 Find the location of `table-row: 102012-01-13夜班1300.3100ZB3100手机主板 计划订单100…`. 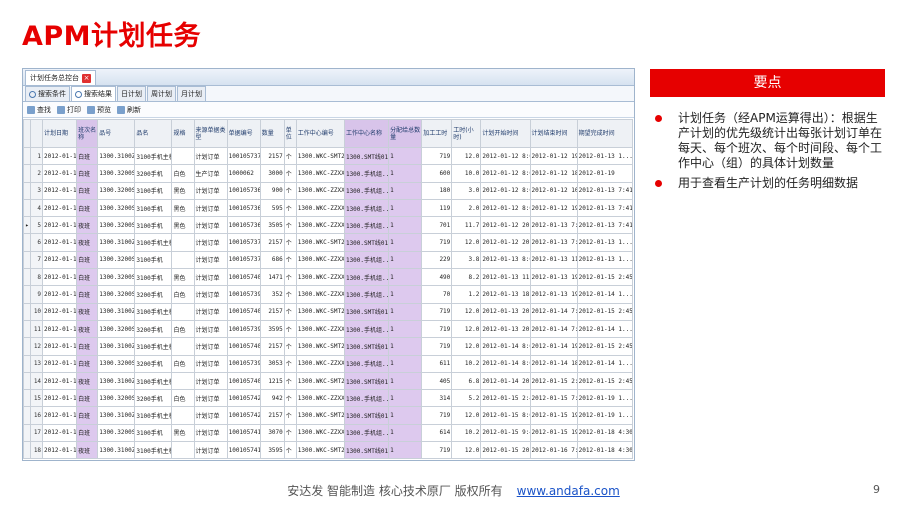

table-row: 102012-01-13夜班1300.3100ZB3100手机主板 计划订单100… is located at coordinates (328, 311).